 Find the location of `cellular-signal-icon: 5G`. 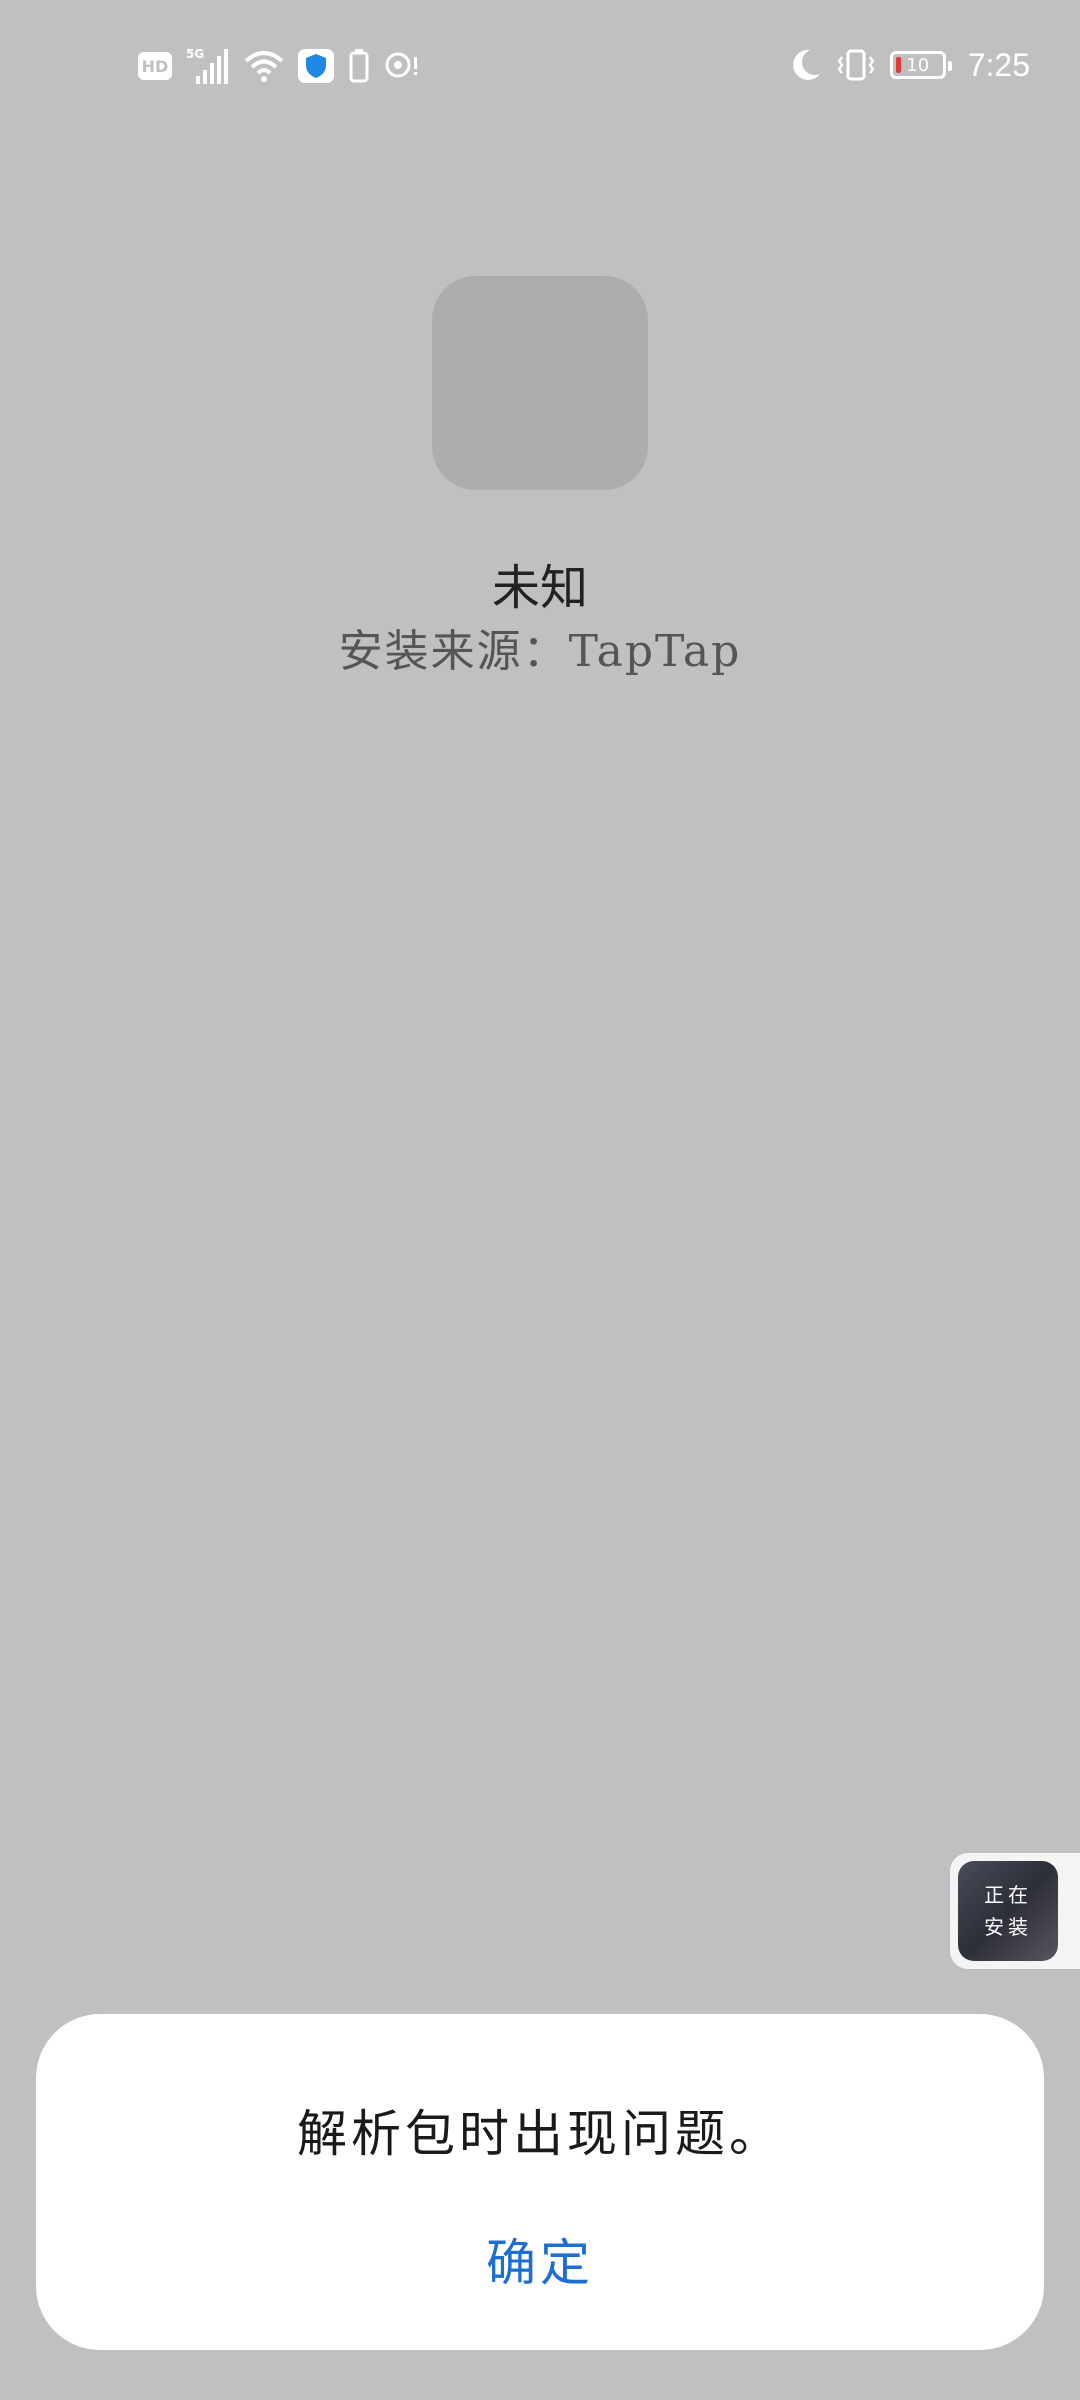

cellular-signal-icon: 5G is located at coordinates (207, 65).